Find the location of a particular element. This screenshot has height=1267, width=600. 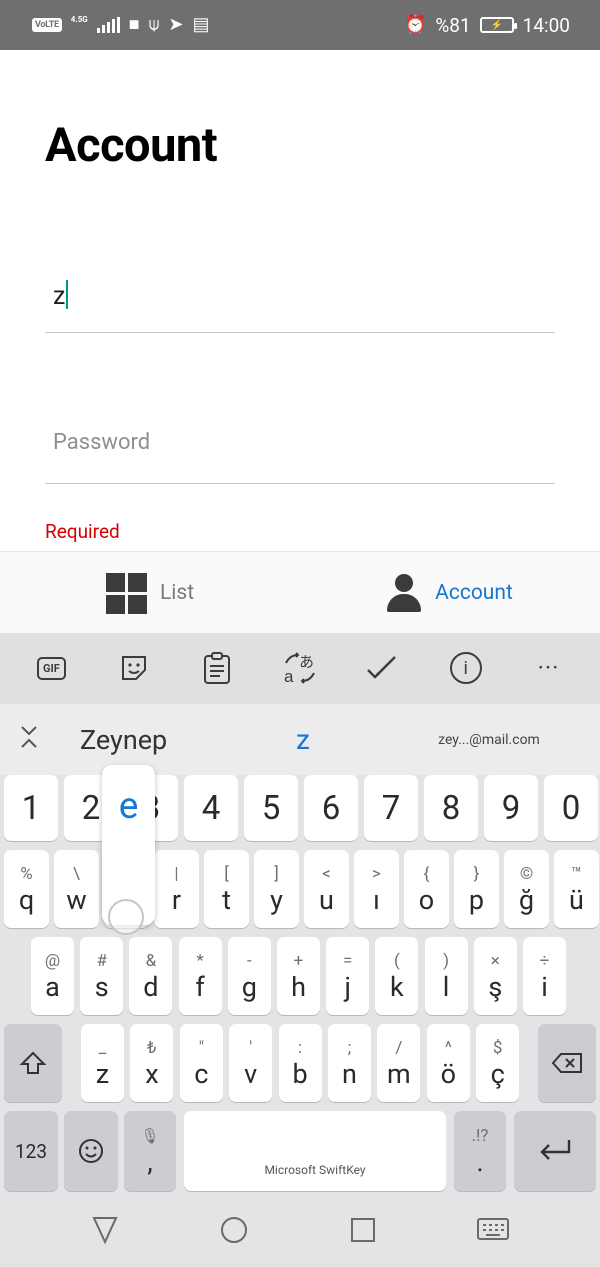

key-i: ÷ i is located at coordinates (544, 976).